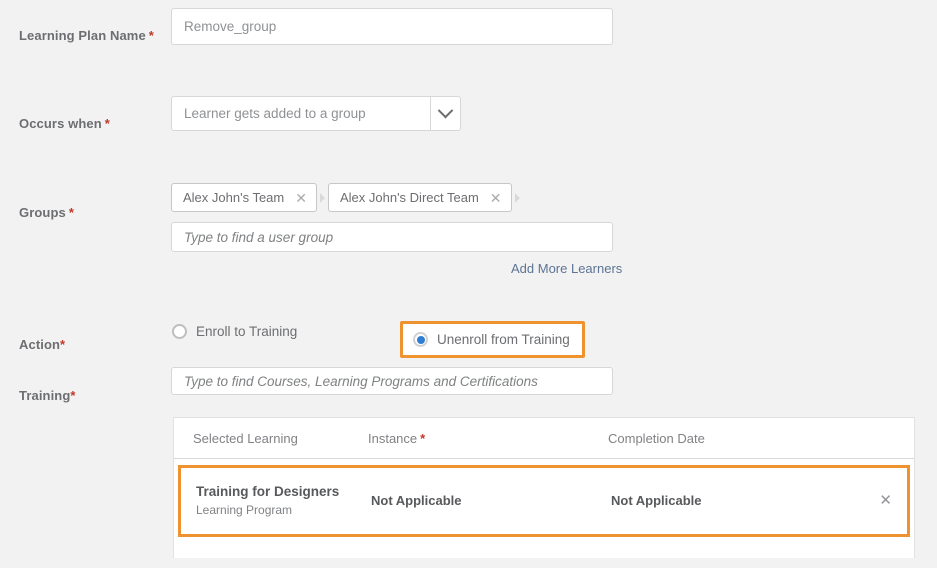 This screenshot has width=937, height=568. I want to click on learning-plan-name-label-text: Learning Plan Name, so click(82, 35).